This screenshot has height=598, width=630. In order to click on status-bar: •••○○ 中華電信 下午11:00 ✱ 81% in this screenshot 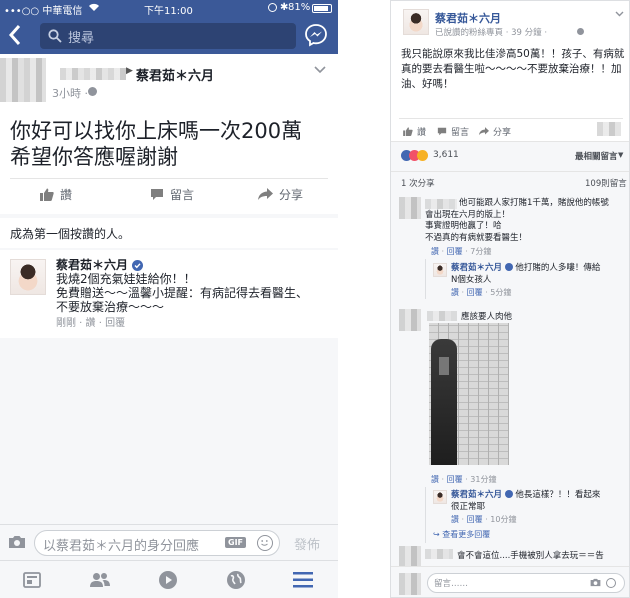, I will do `click(169, 8)`.